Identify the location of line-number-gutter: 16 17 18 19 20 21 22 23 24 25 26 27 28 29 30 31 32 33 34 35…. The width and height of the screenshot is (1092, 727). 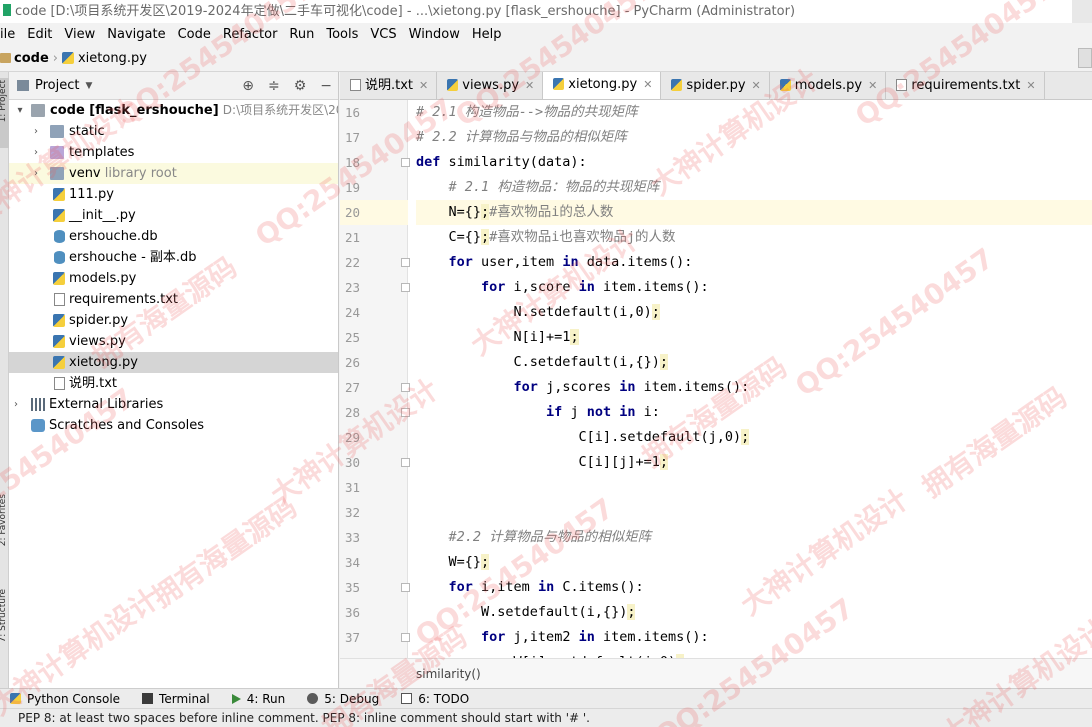
(375, 379).